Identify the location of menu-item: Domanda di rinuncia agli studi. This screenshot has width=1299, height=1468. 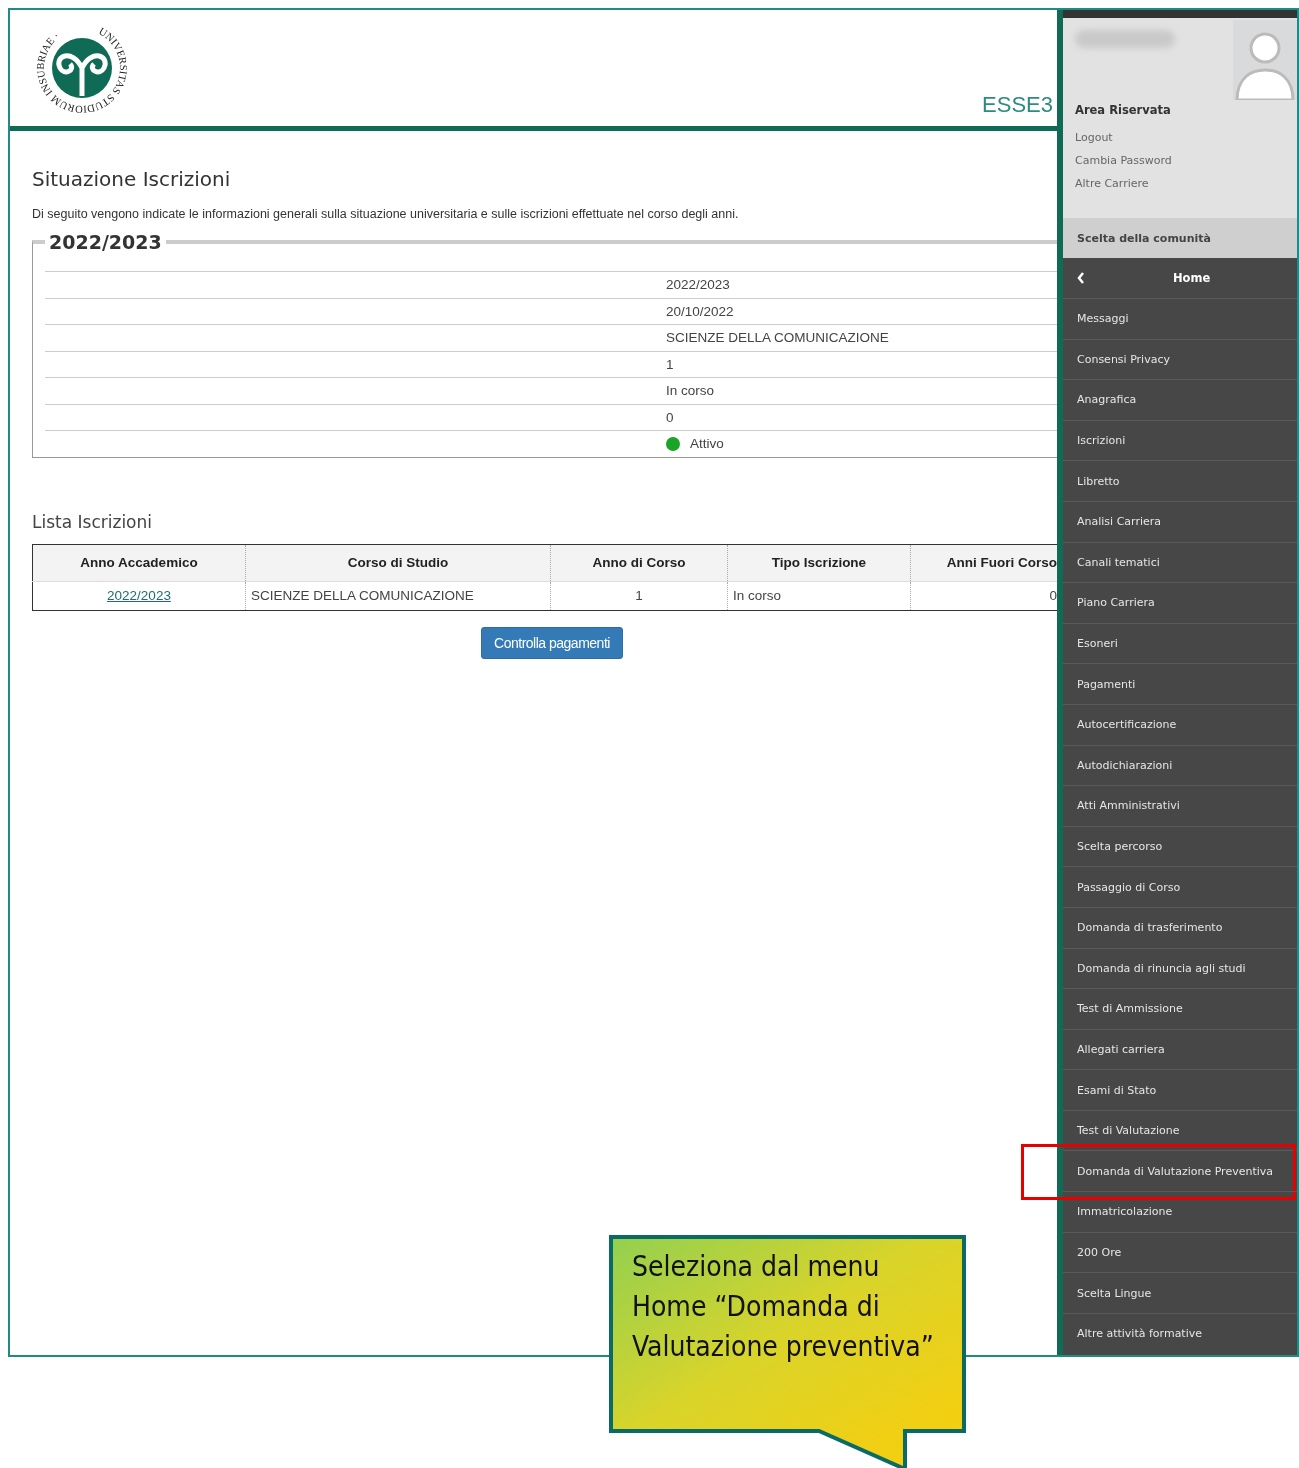
(1180, 968).